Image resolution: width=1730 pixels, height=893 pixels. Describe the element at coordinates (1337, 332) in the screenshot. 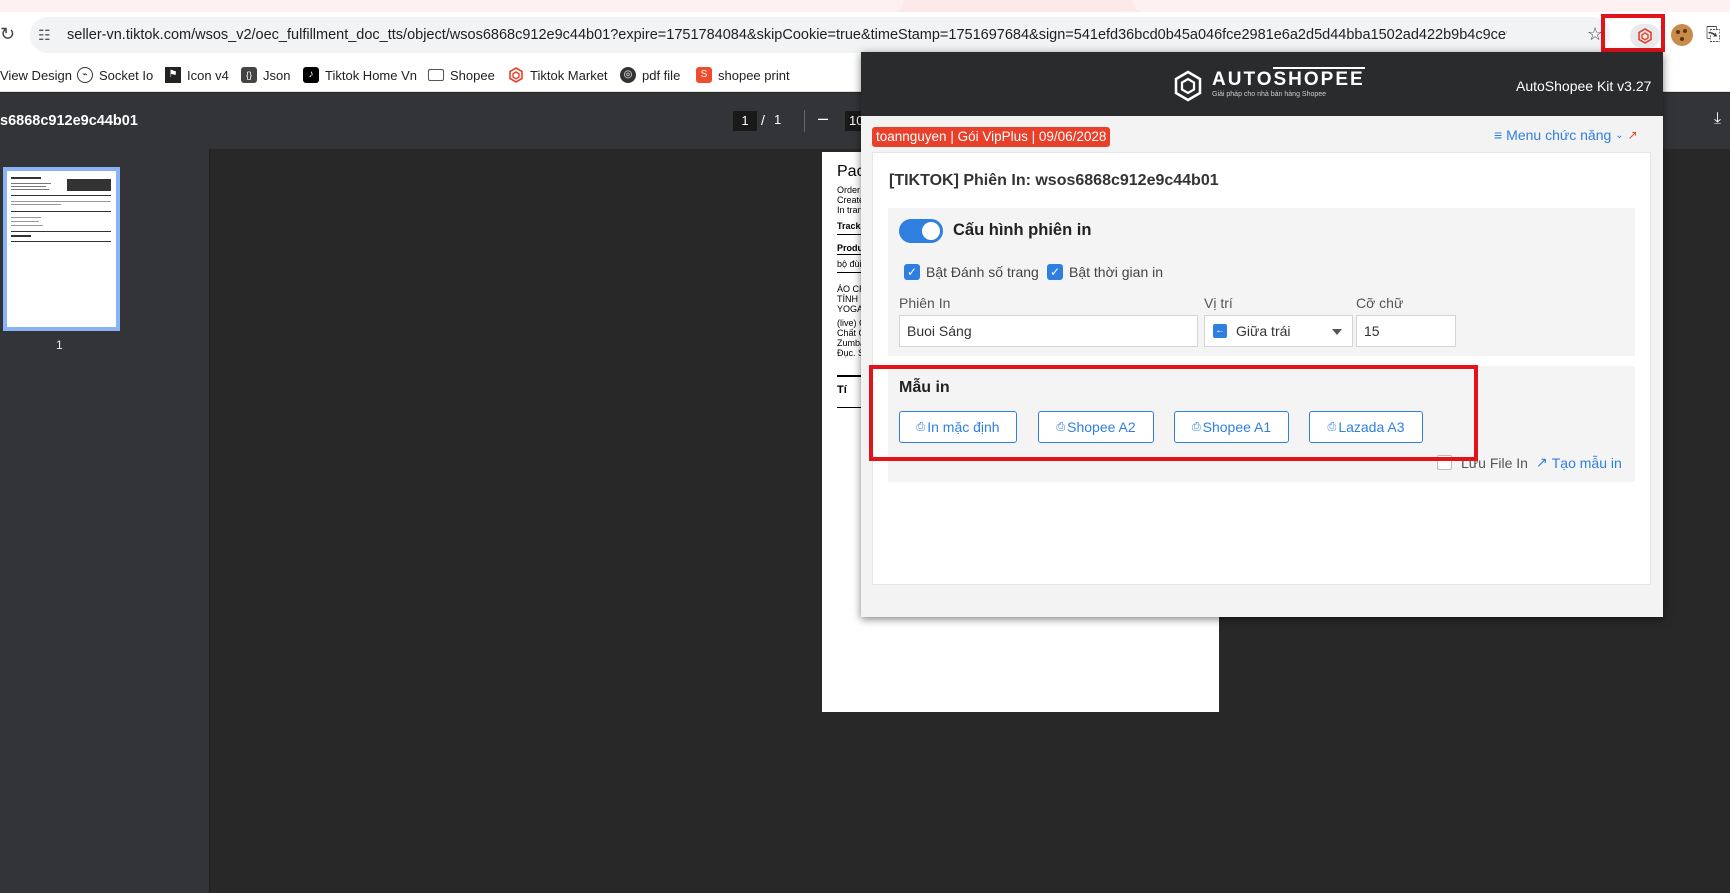

I see `caret-down-icon` at that location.